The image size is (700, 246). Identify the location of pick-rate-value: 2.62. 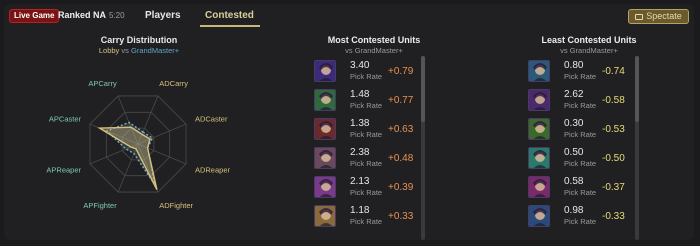
(574, 94).